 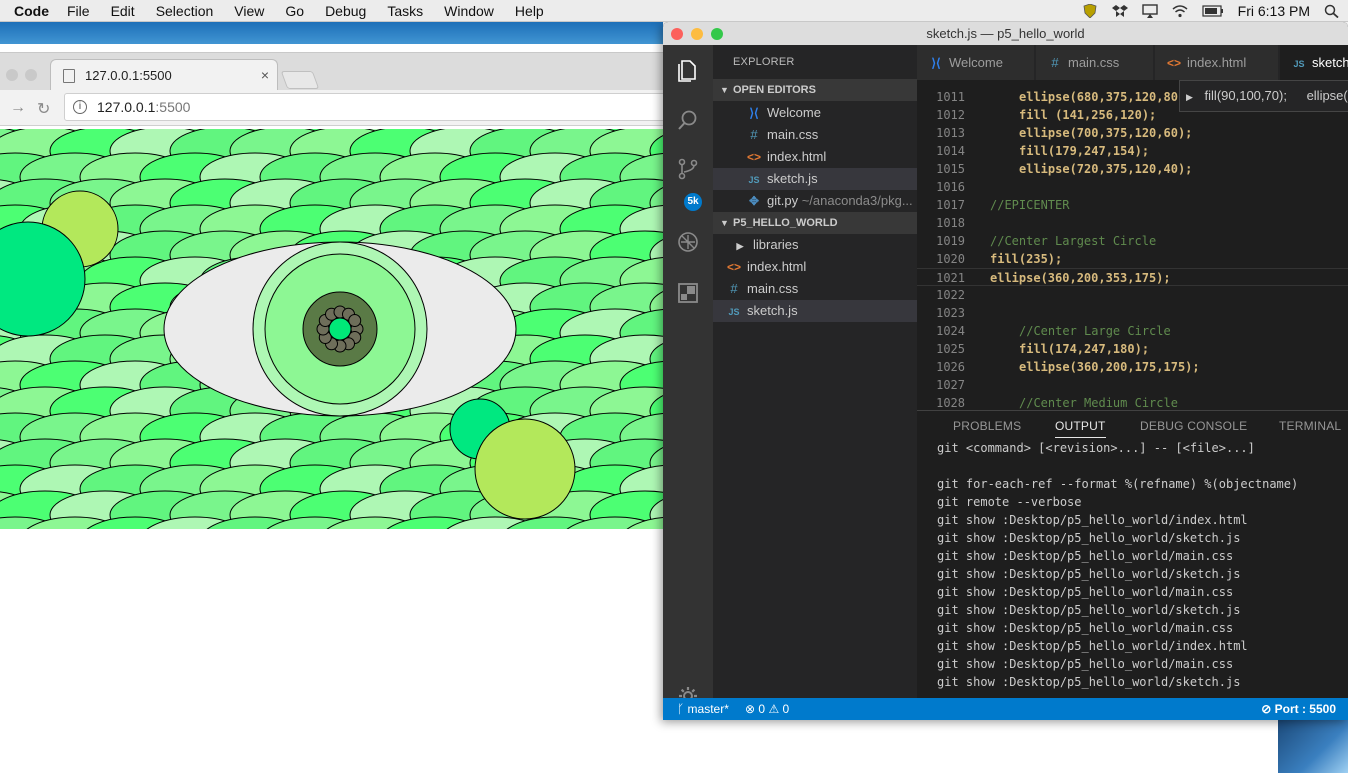 I want to click on line-number: 1015, so click(x=950, y=169).